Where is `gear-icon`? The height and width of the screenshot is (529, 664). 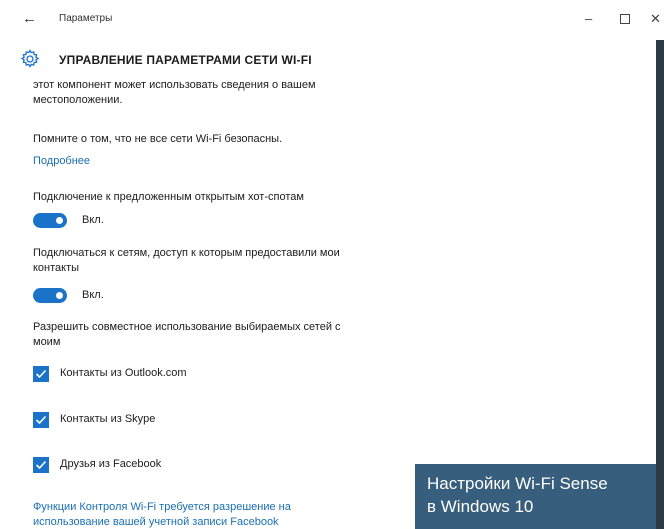
gear-icon is located at coordinates (30, 58).